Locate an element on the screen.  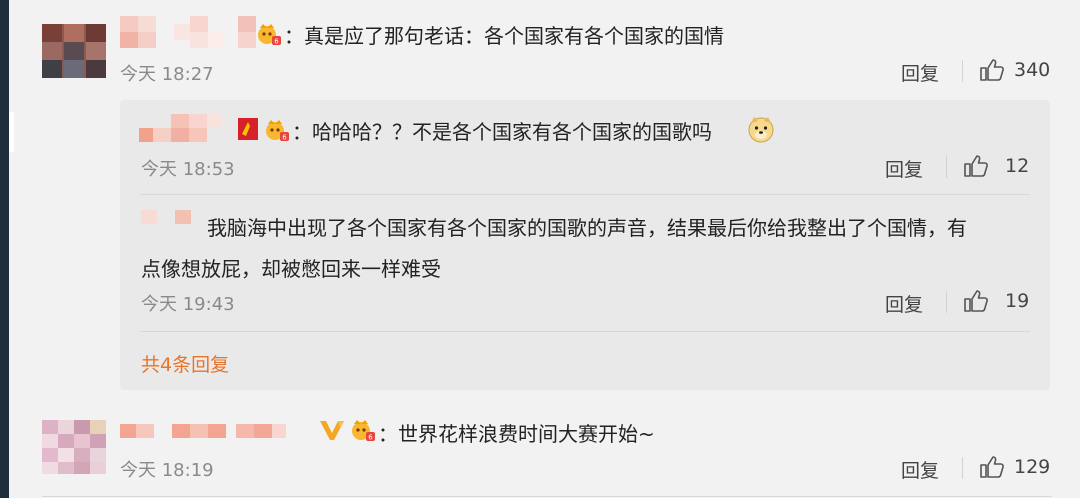
comment-time: 今天 18:19 is located at coordinates (167, 470).